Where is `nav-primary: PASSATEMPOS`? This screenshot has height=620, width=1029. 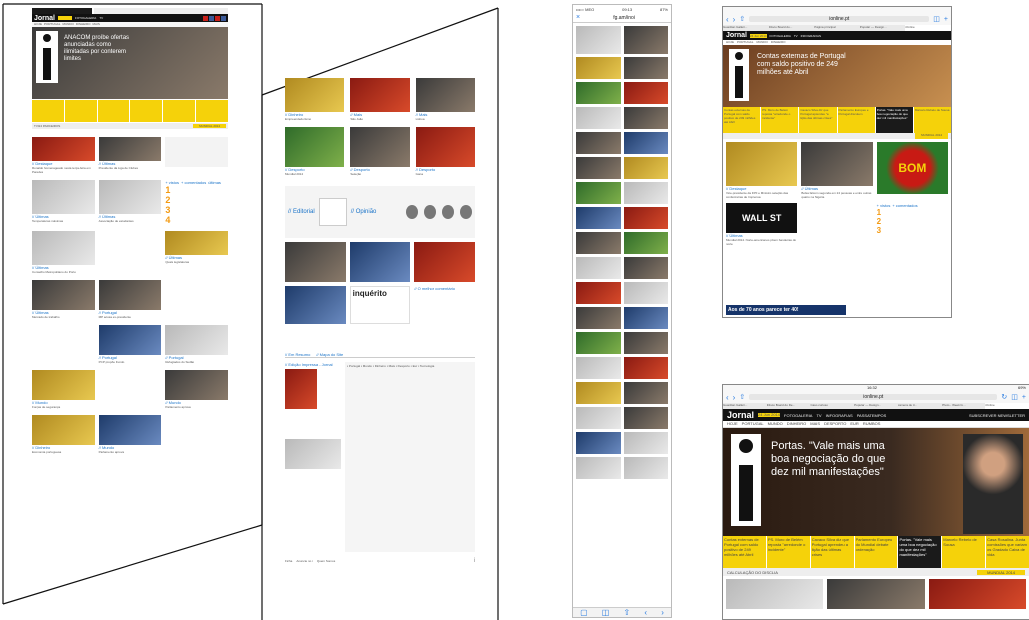
nav-primary: PASSATEMPOS is located at coordinates (872, 415).